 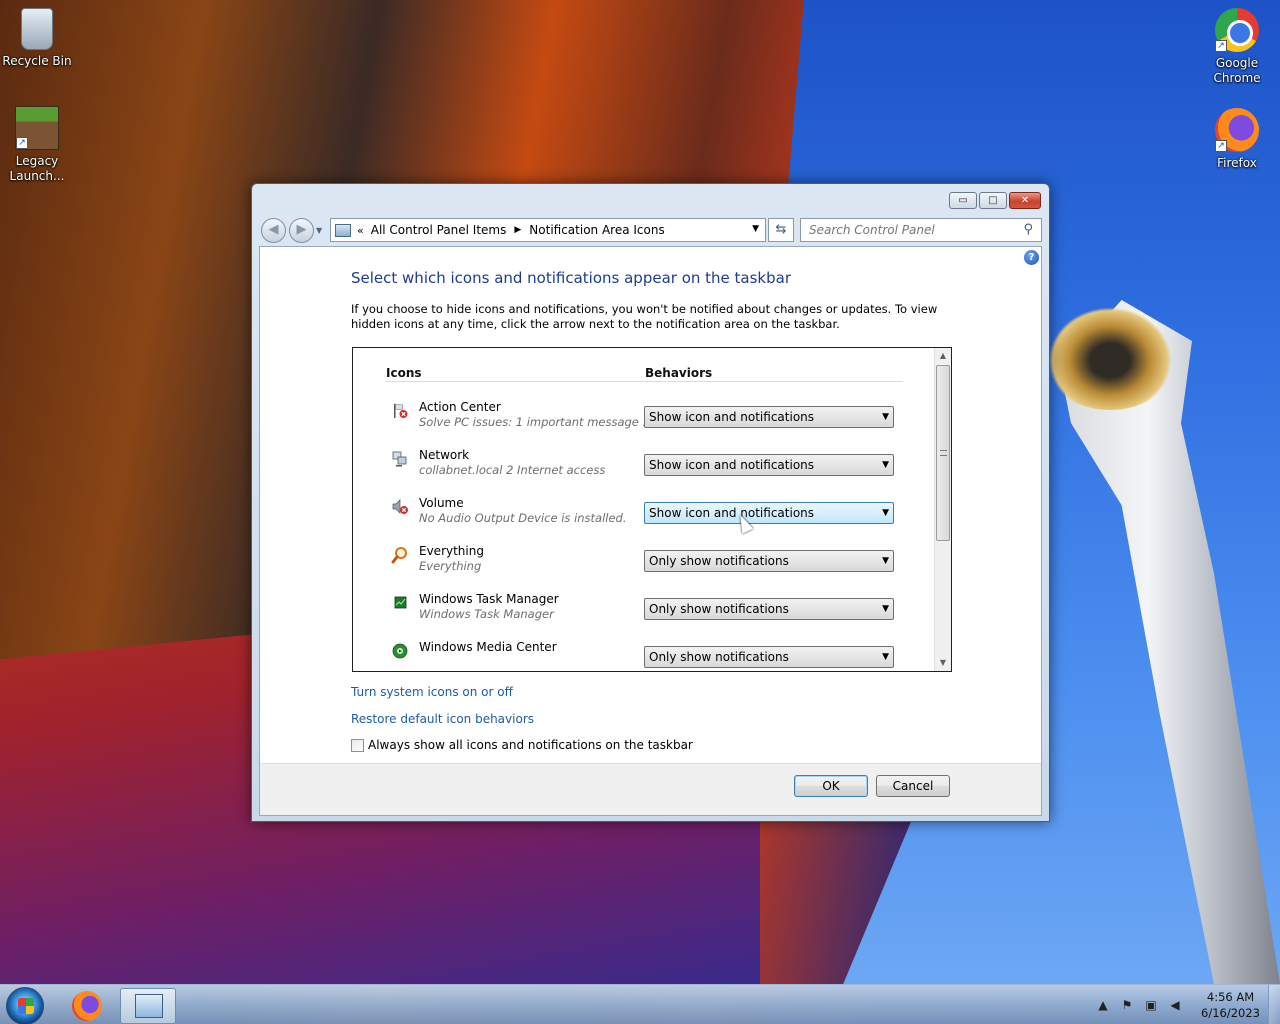 I want to click on notification-area: ▲ ⚑ ▣ ◀ 4:56 AM 6/16/2023, so click(x=1180, y=1004).